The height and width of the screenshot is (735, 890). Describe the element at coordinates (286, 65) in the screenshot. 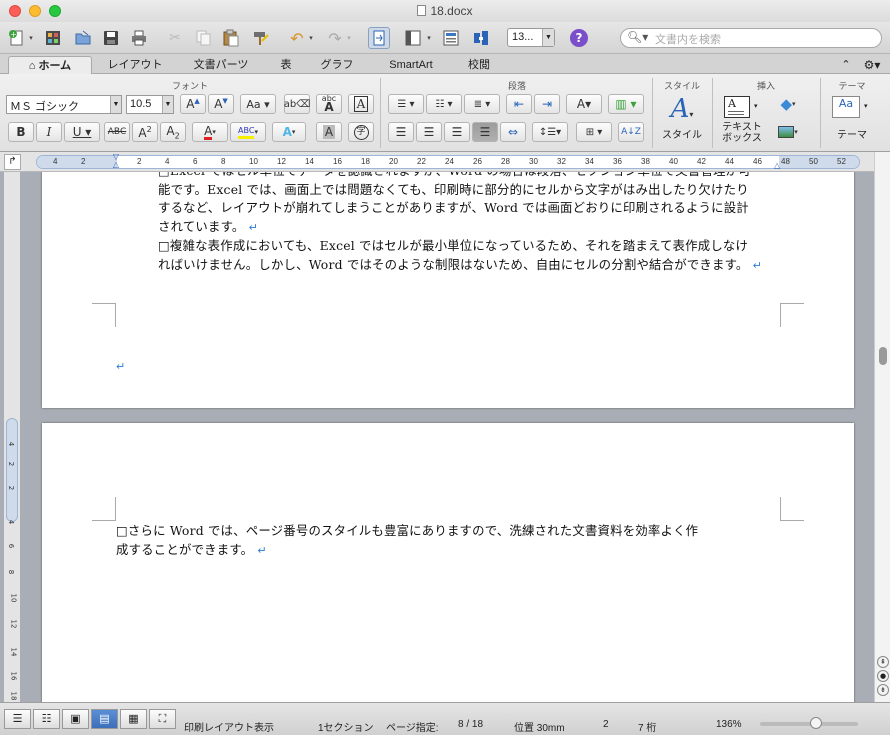

I see `tab-table: 表` at that location.